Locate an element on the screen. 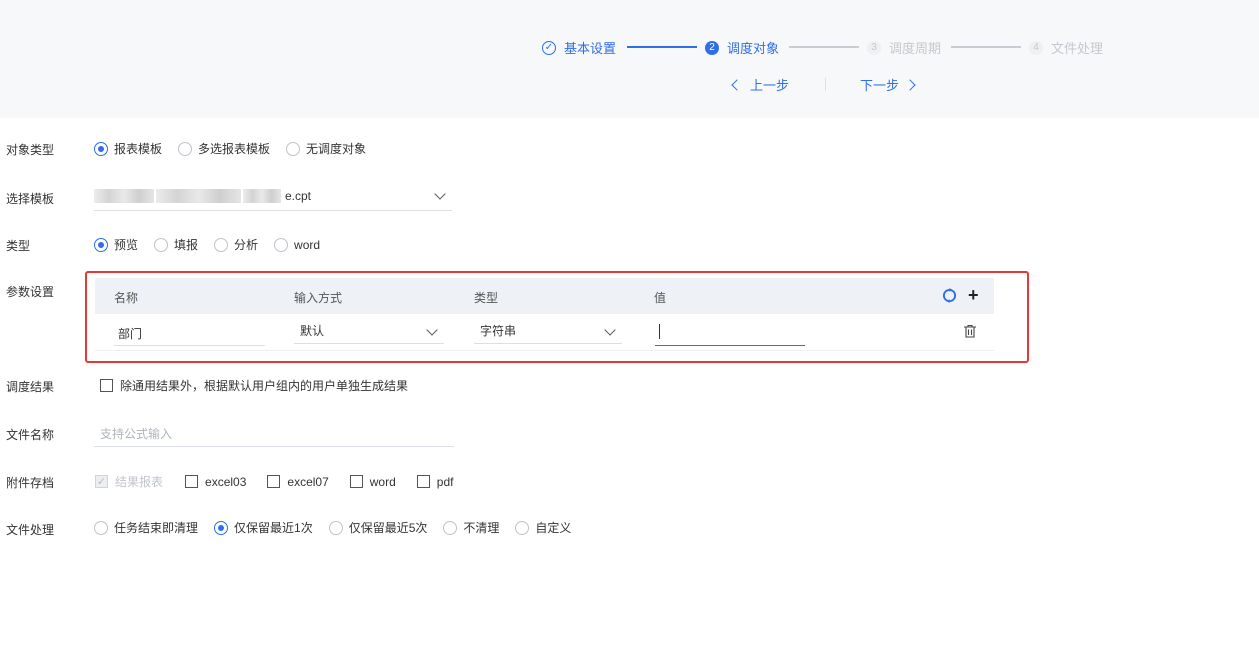  step-file-processing: 4 文件处理 is located at coordinates (1066, 47).